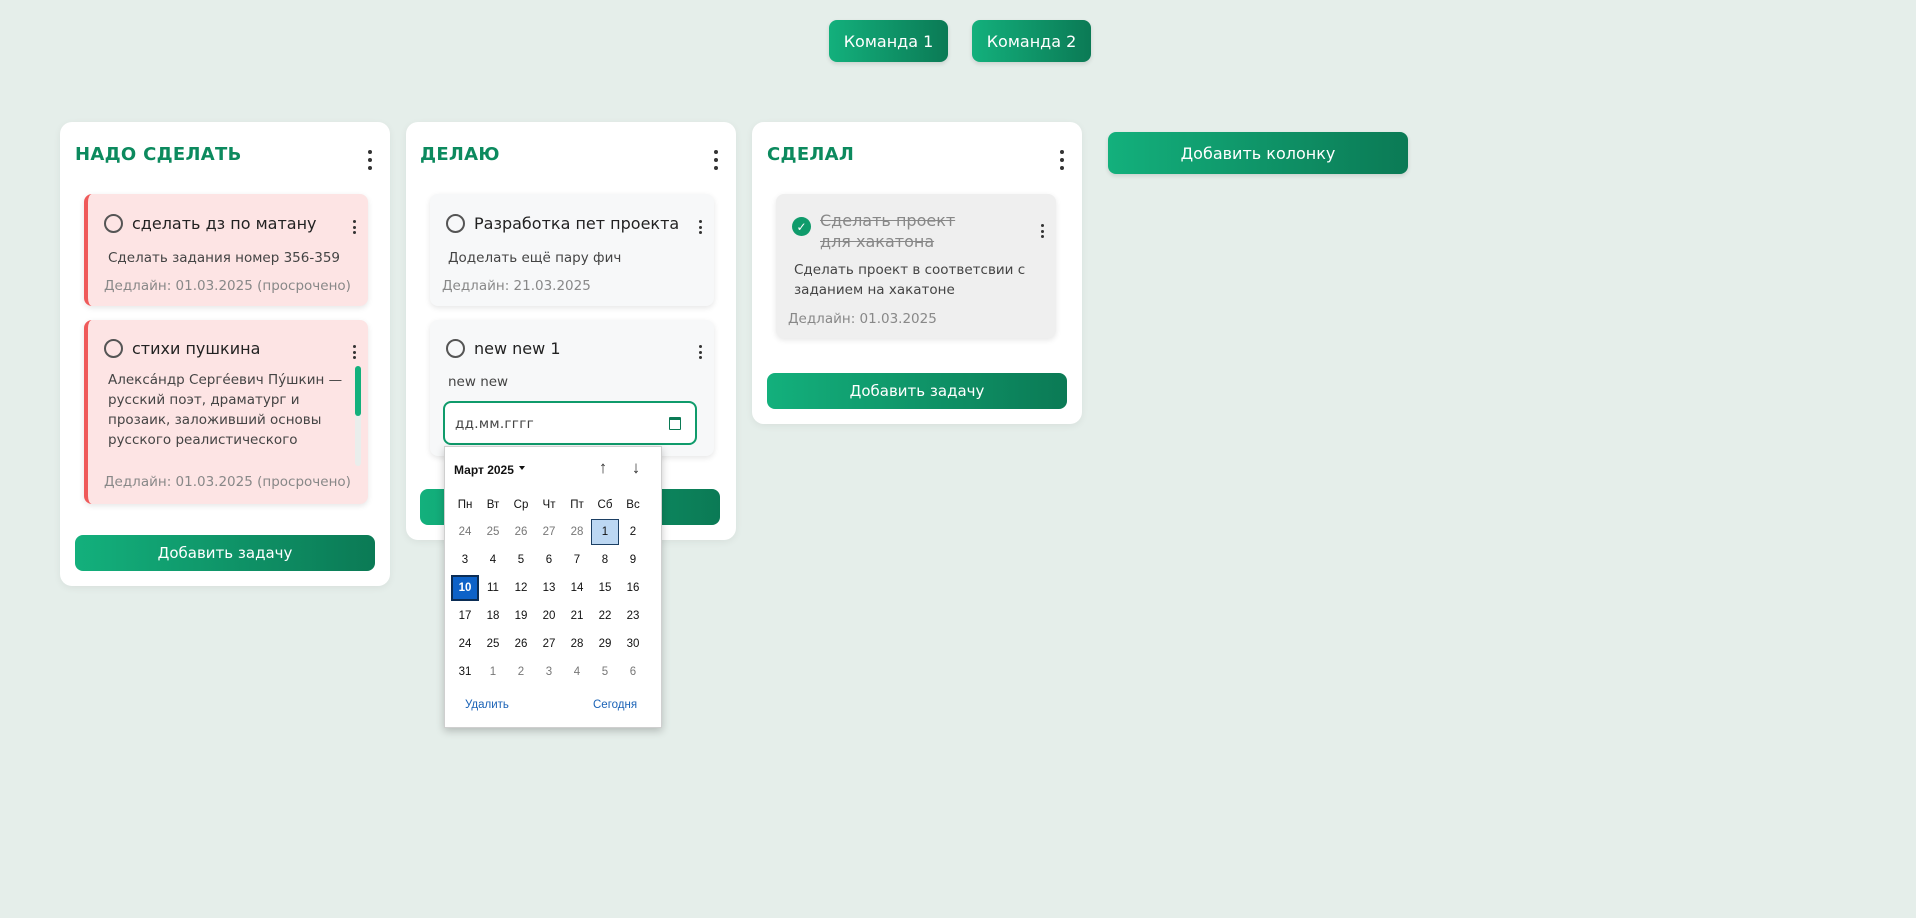 This screenshot has width=1916, height=918. What do you see at coordinates (224, 223) in the screenshot?
I see `task-title: сделать дз по матану` at bounding box center [224, 223].